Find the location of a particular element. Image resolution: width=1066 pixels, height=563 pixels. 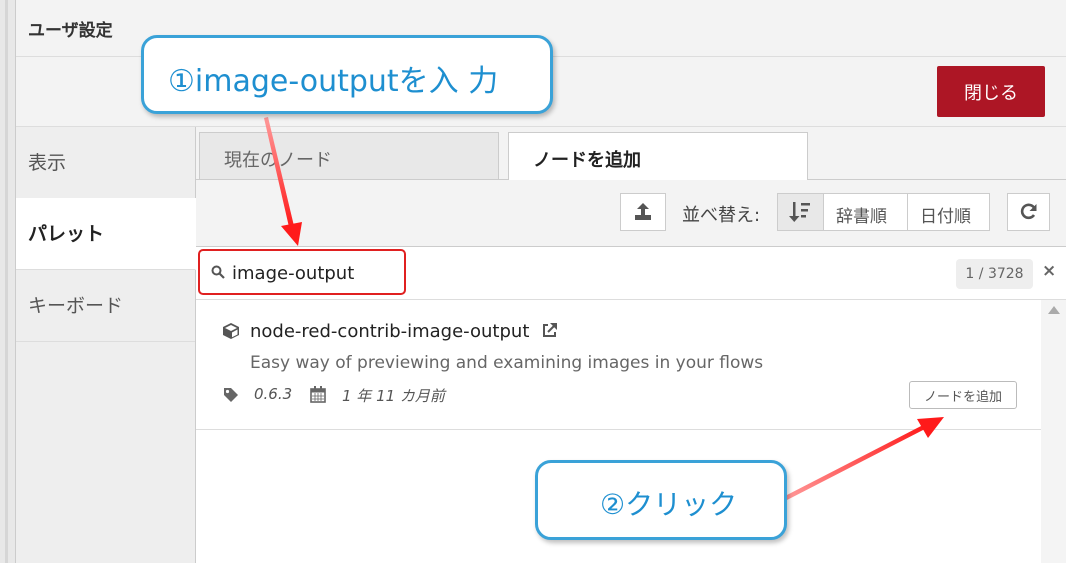

tab-install: ノードを追加 is located at coordinates (658, 156).